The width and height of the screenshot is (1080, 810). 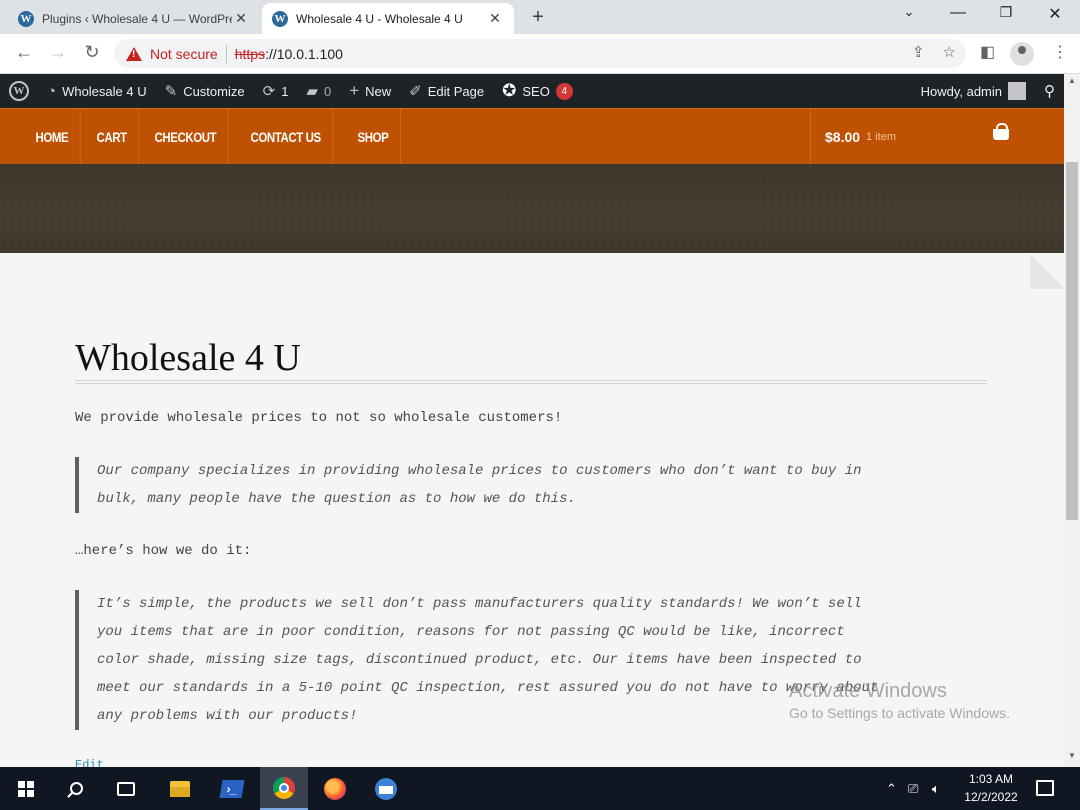 What do you see at coordinates (24, 52) in the screenshot?
I see `back-arrow-icon: ←` at bounding box center [24, 52].